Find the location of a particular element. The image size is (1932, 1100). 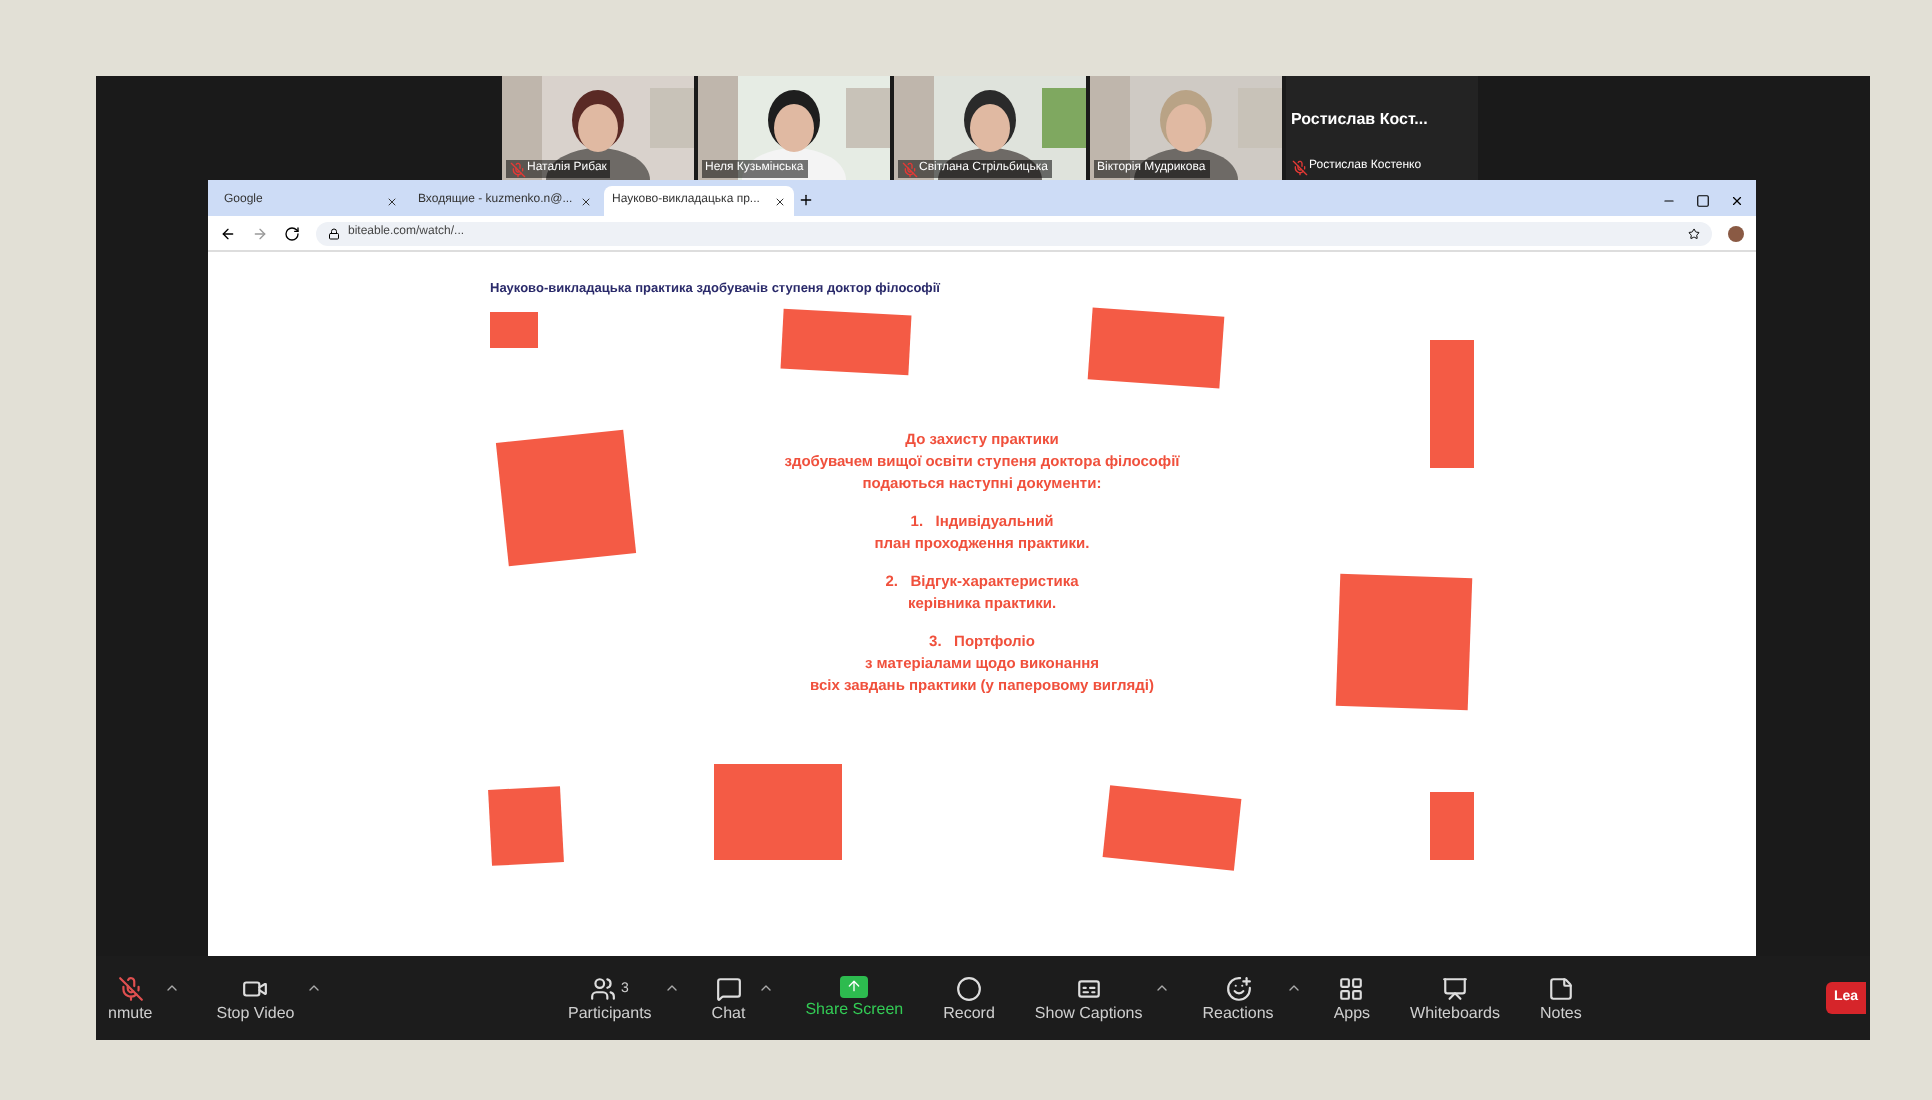

new-tab-icon is located at coordinates (806, 200).